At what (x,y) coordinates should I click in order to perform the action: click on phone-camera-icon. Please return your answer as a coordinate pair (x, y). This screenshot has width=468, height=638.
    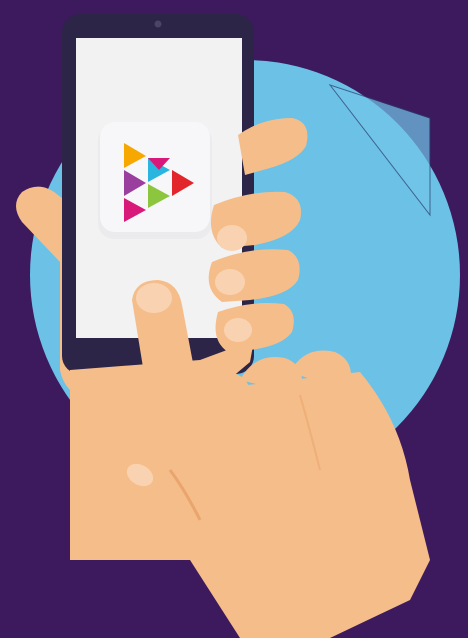
    Looking at the image, I should click on (158, 24).